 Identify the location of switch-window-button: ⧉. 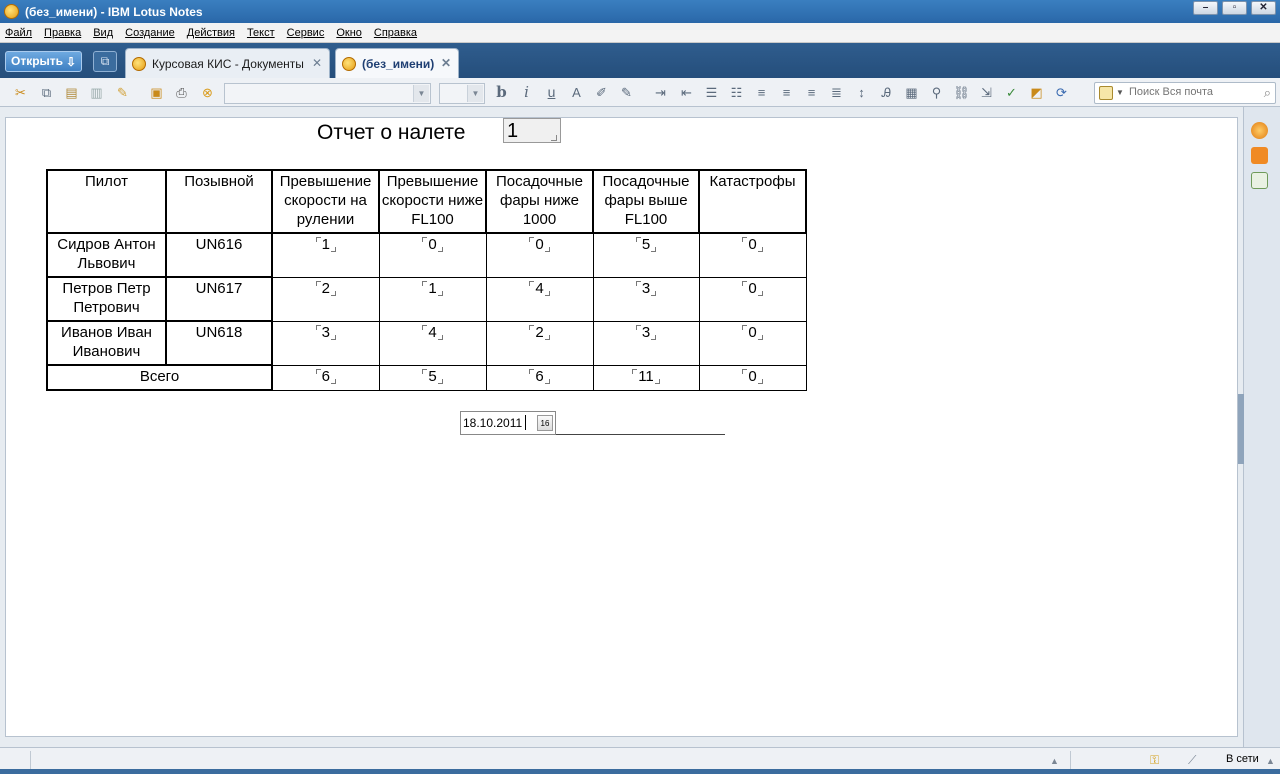
(105, 61).